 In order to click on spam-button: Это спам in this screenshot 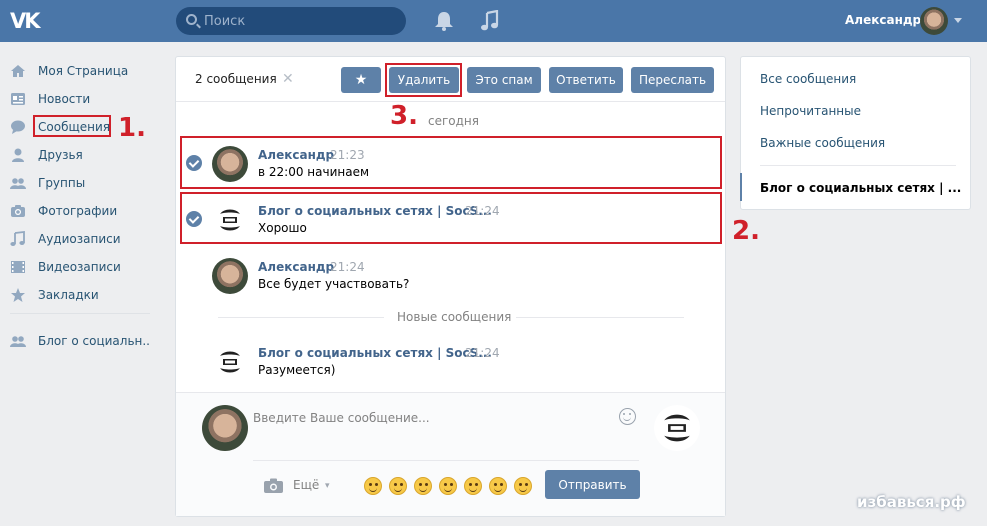, I will do `click(504, 80)`.